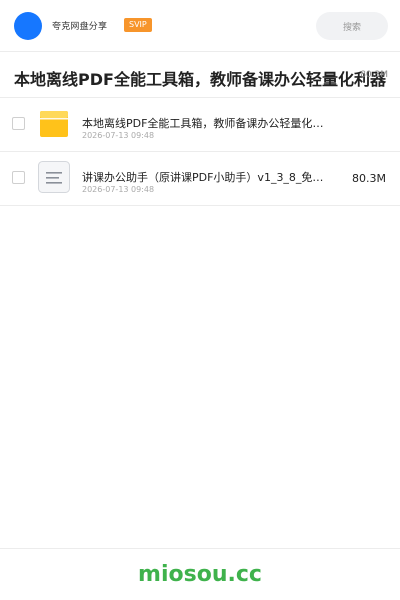 This screenshot has height=600, width=400. I want to click on footer: miosou.cc, so click(200, 574).